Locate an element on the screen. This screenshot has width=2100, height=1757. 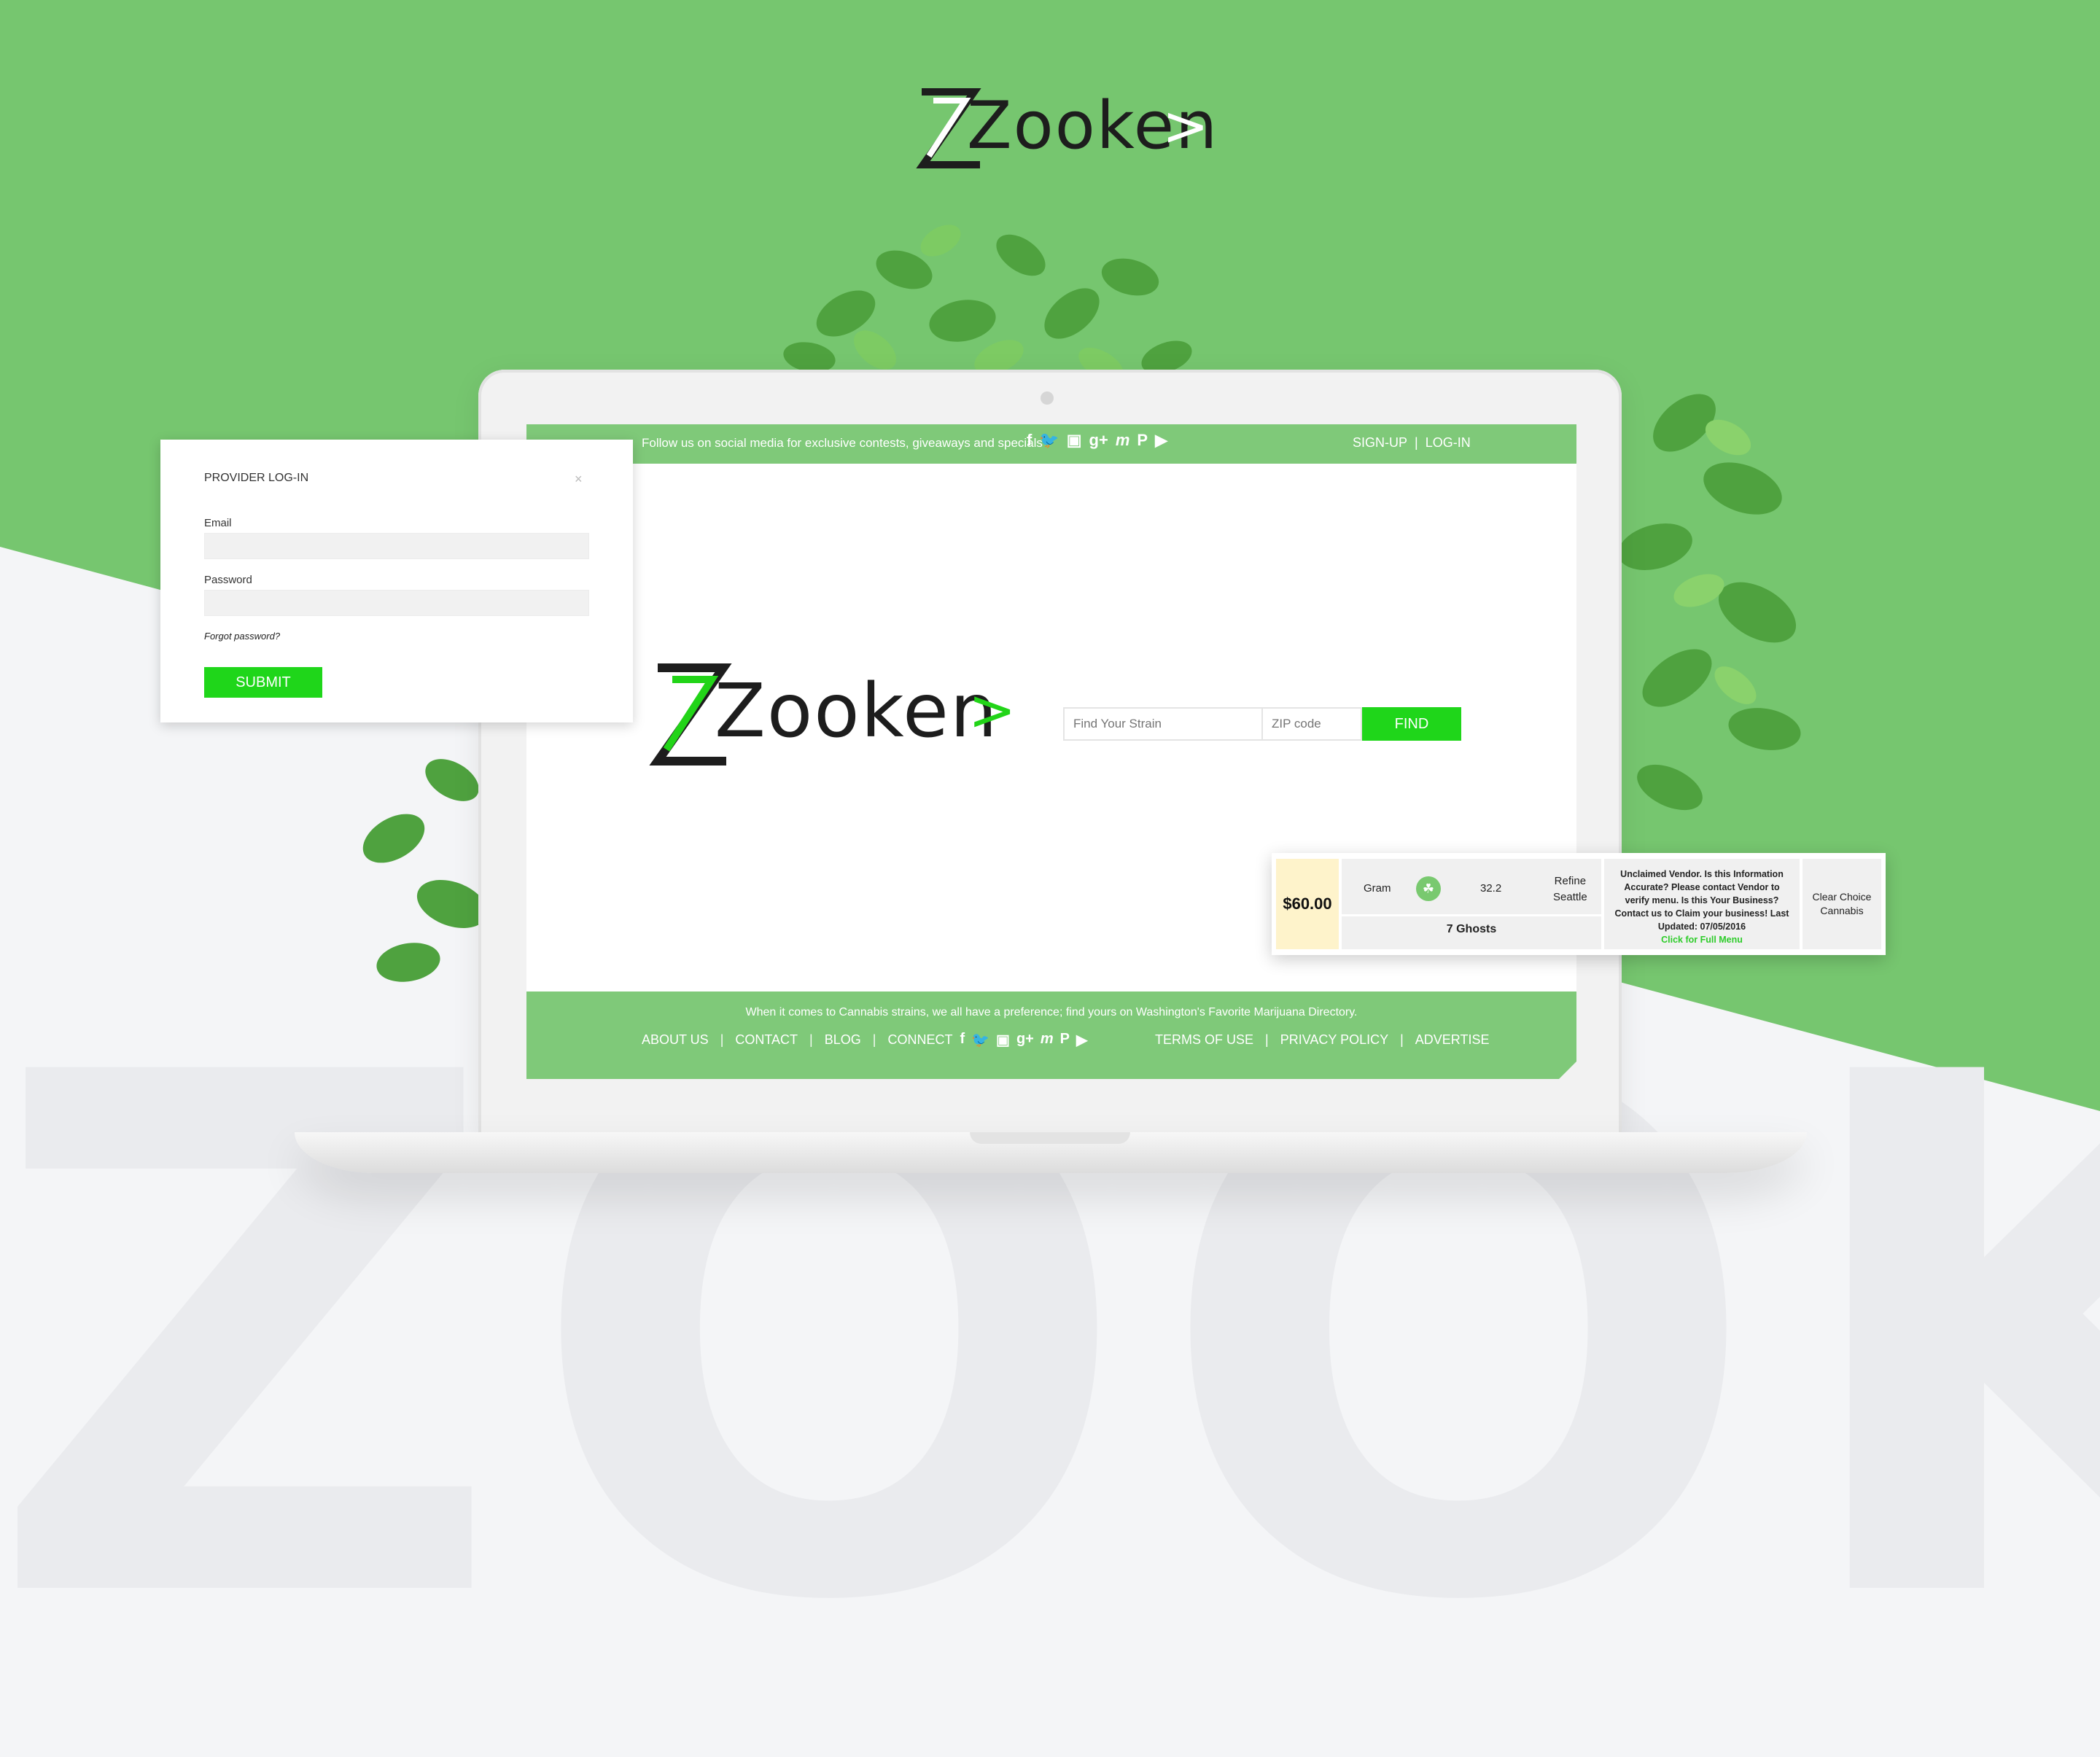
terms-link: TERMS OF USE is located at coordinates (1204, 1040).